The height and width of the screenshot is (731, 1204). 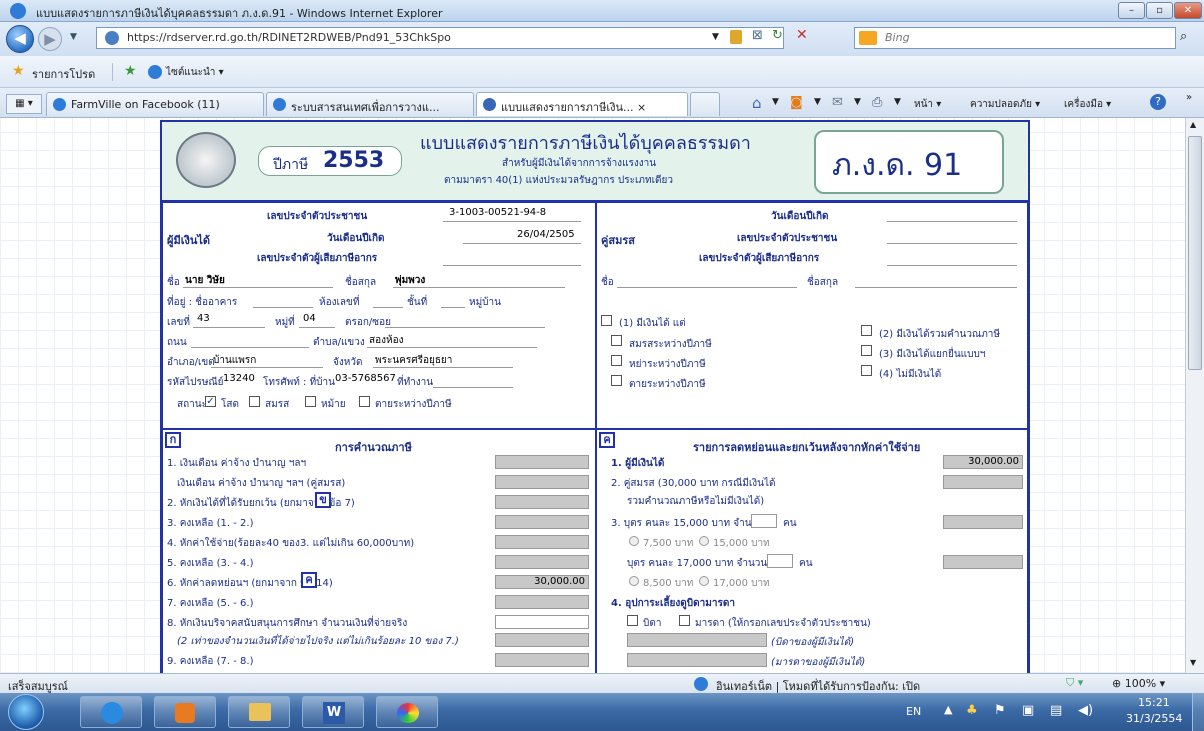 What do you see at coordinates (542, 562) in the screenshot?
I see `calc-row-5-value` at bounding box center [542, 562].